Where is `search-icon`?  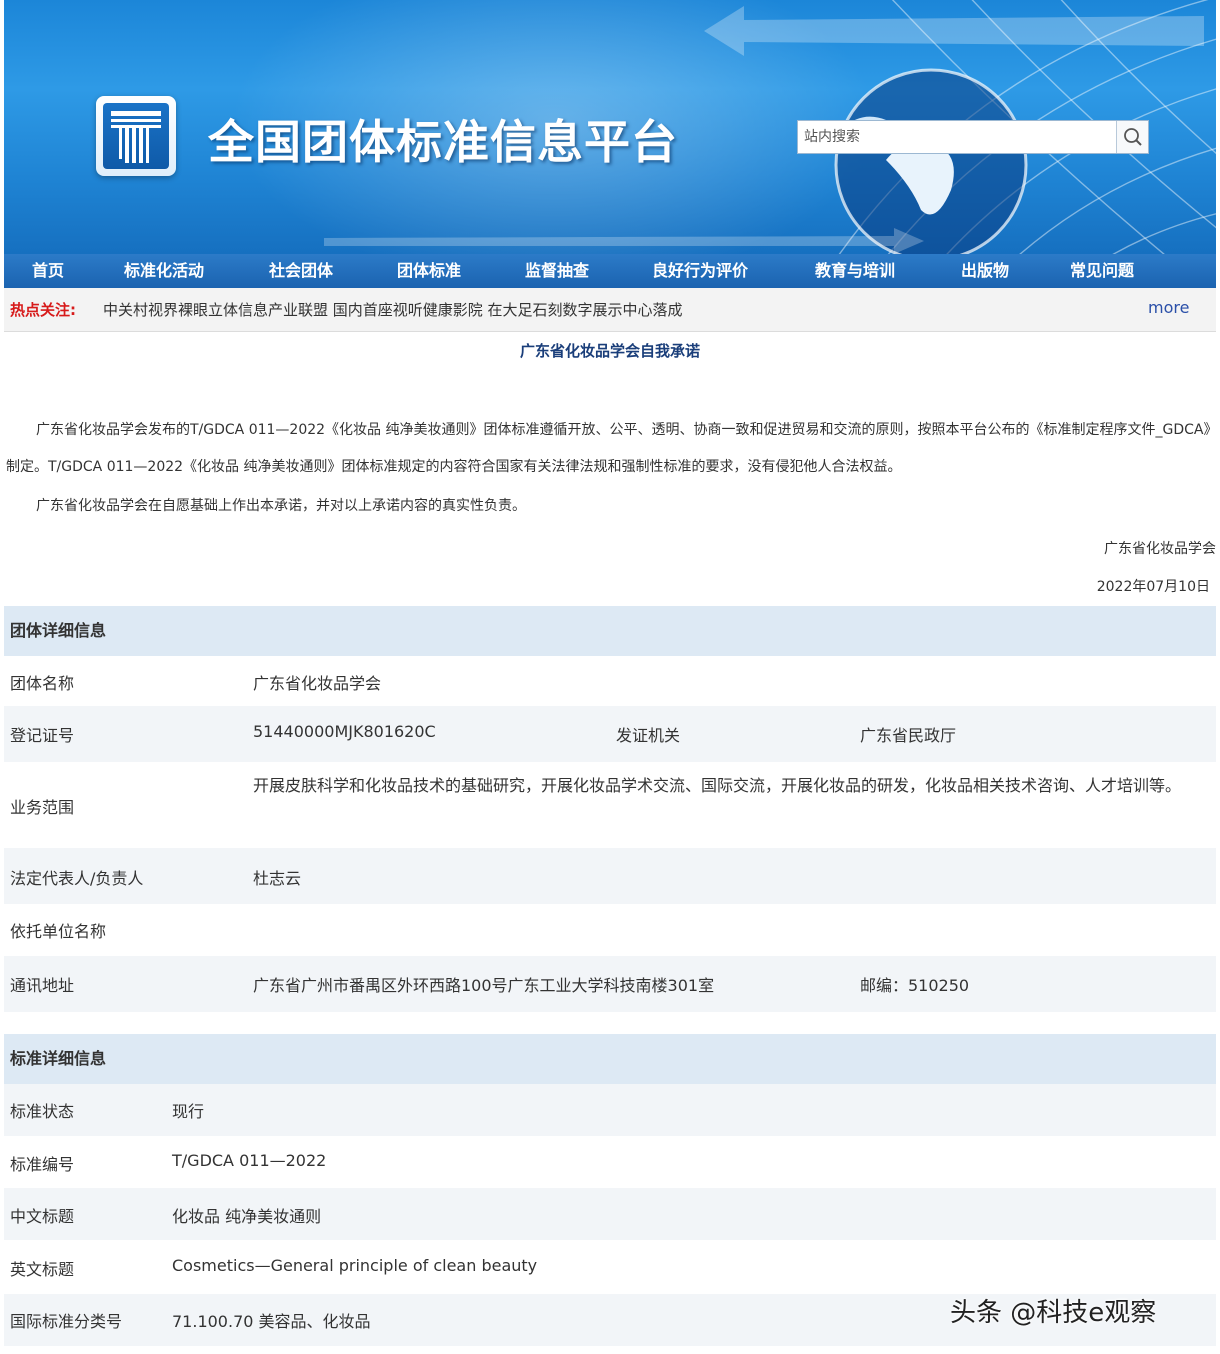 search-icon is located at coordinates (1133, 137).